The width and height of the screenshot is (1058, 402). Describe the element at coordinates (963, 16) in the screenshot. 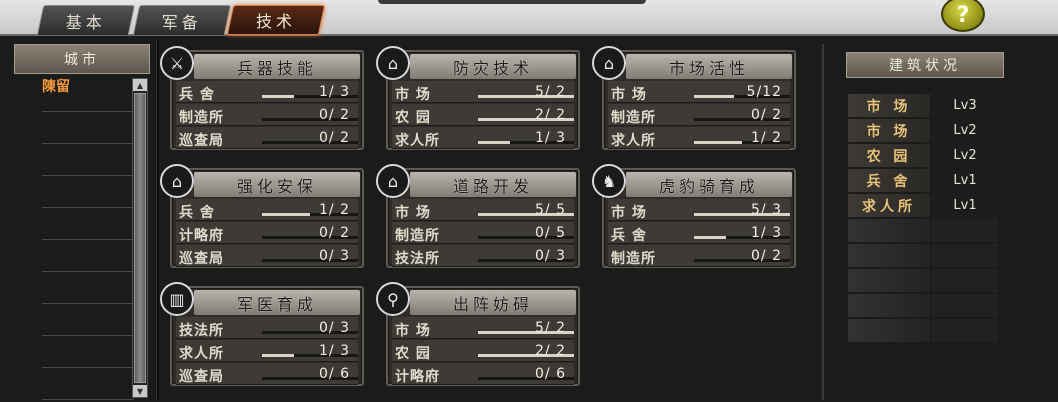

I see `help-button: ?` at that location.